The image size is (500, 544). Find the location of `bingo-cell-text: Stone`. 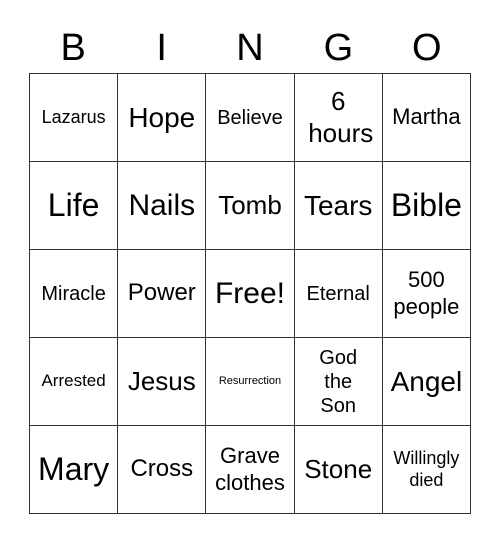

bingo-cell-text: Stone is located at coordinates (338, 468).